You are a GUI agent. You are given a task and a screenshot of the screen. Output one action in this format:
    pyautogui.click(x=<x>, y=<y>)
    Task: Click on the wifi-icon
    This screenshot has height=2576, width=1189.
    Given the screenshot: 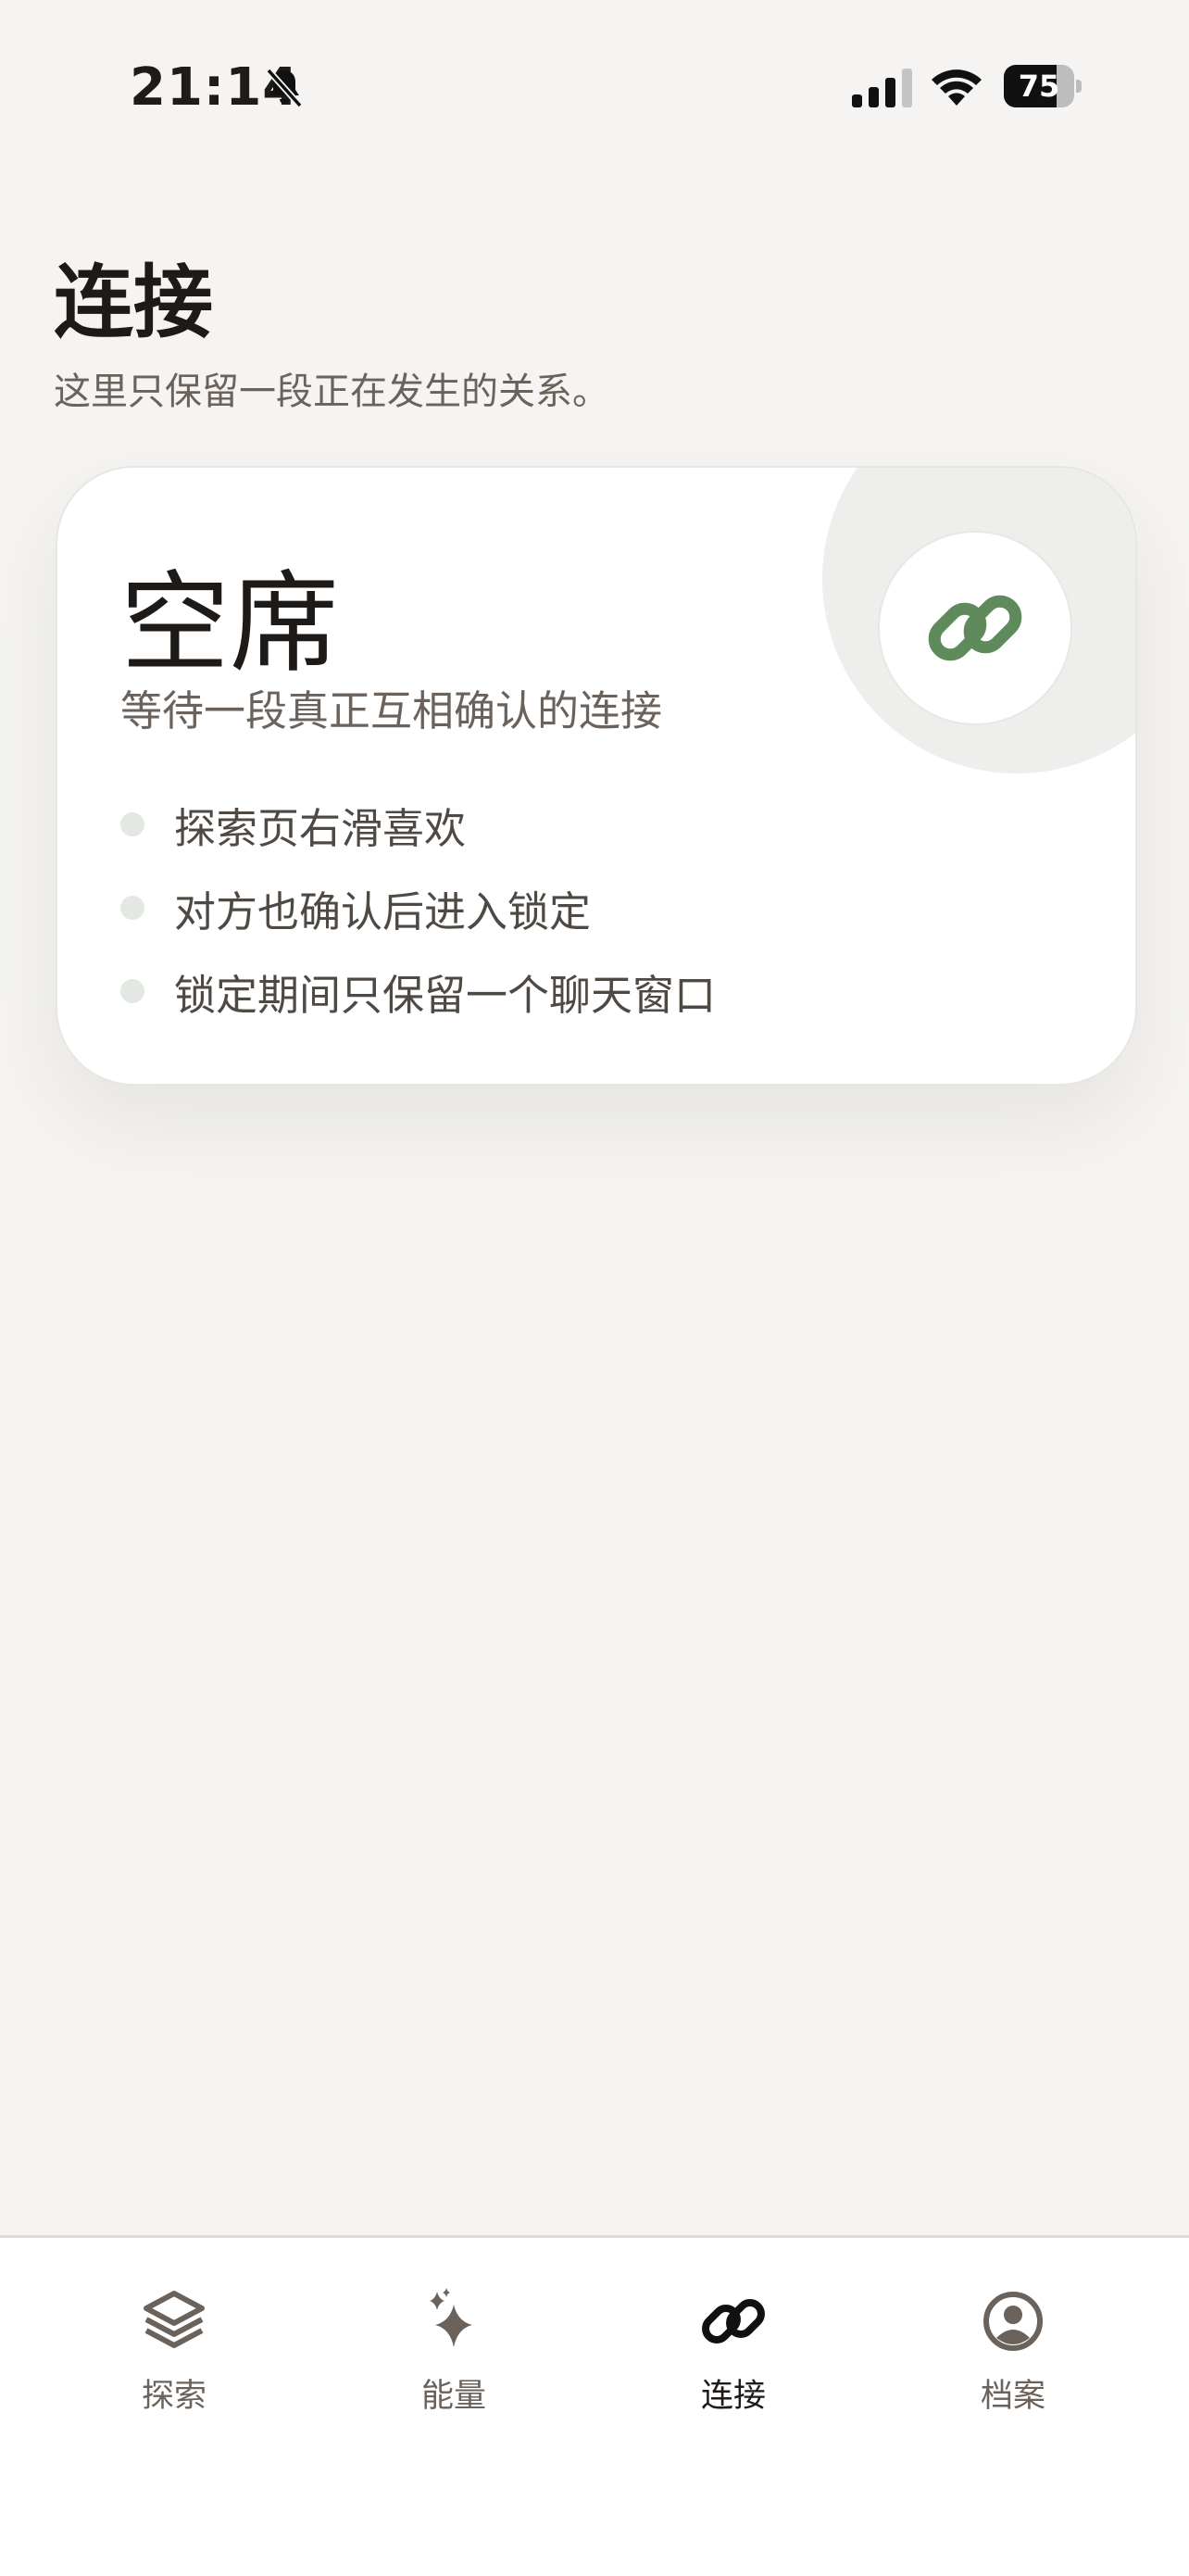 What is the action you would take?
    pyautogui.click(x=957, y=87)
    